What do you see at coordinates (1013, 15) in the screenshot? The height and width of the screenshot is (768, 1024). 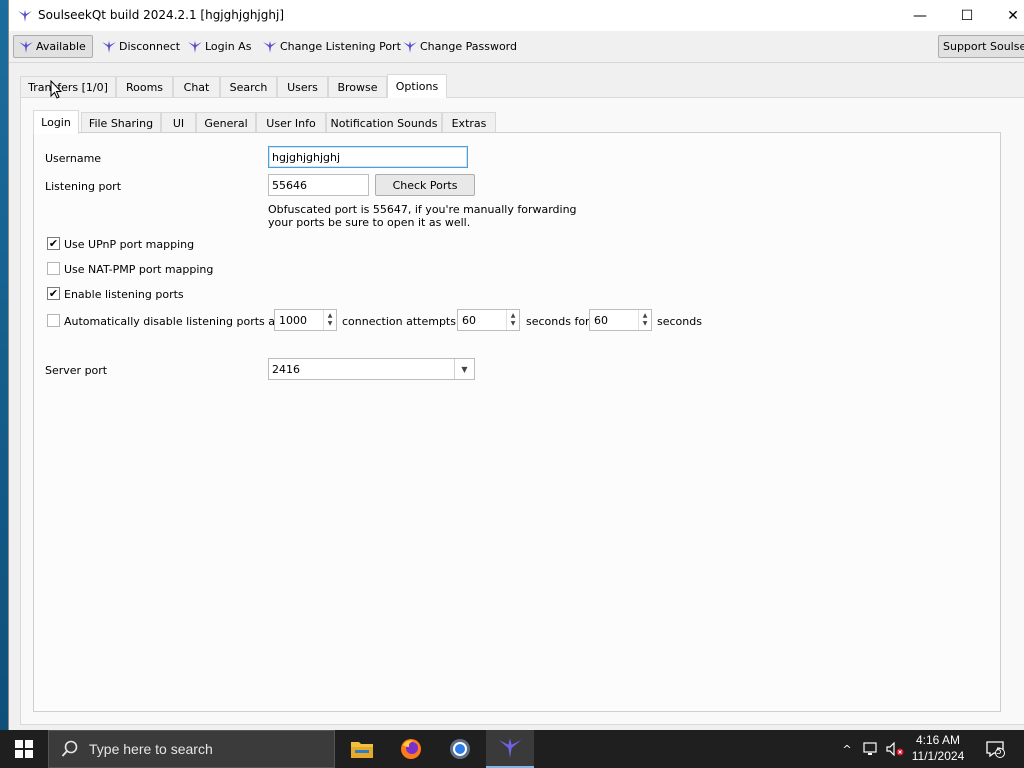 I see `close-icon: ✕` at bounding box center [1013, 15].